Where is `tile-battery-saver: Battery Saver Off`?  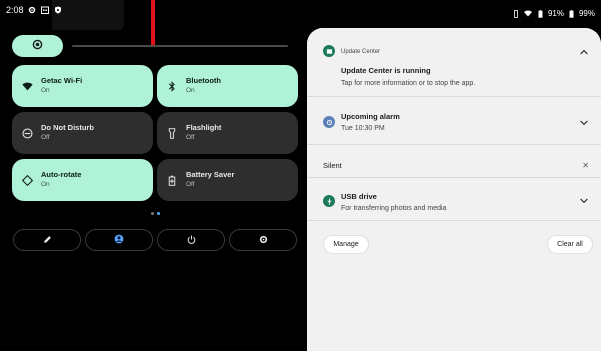
tile-battery-saver: Battery Saver Off is located at coordinates (227, 180).